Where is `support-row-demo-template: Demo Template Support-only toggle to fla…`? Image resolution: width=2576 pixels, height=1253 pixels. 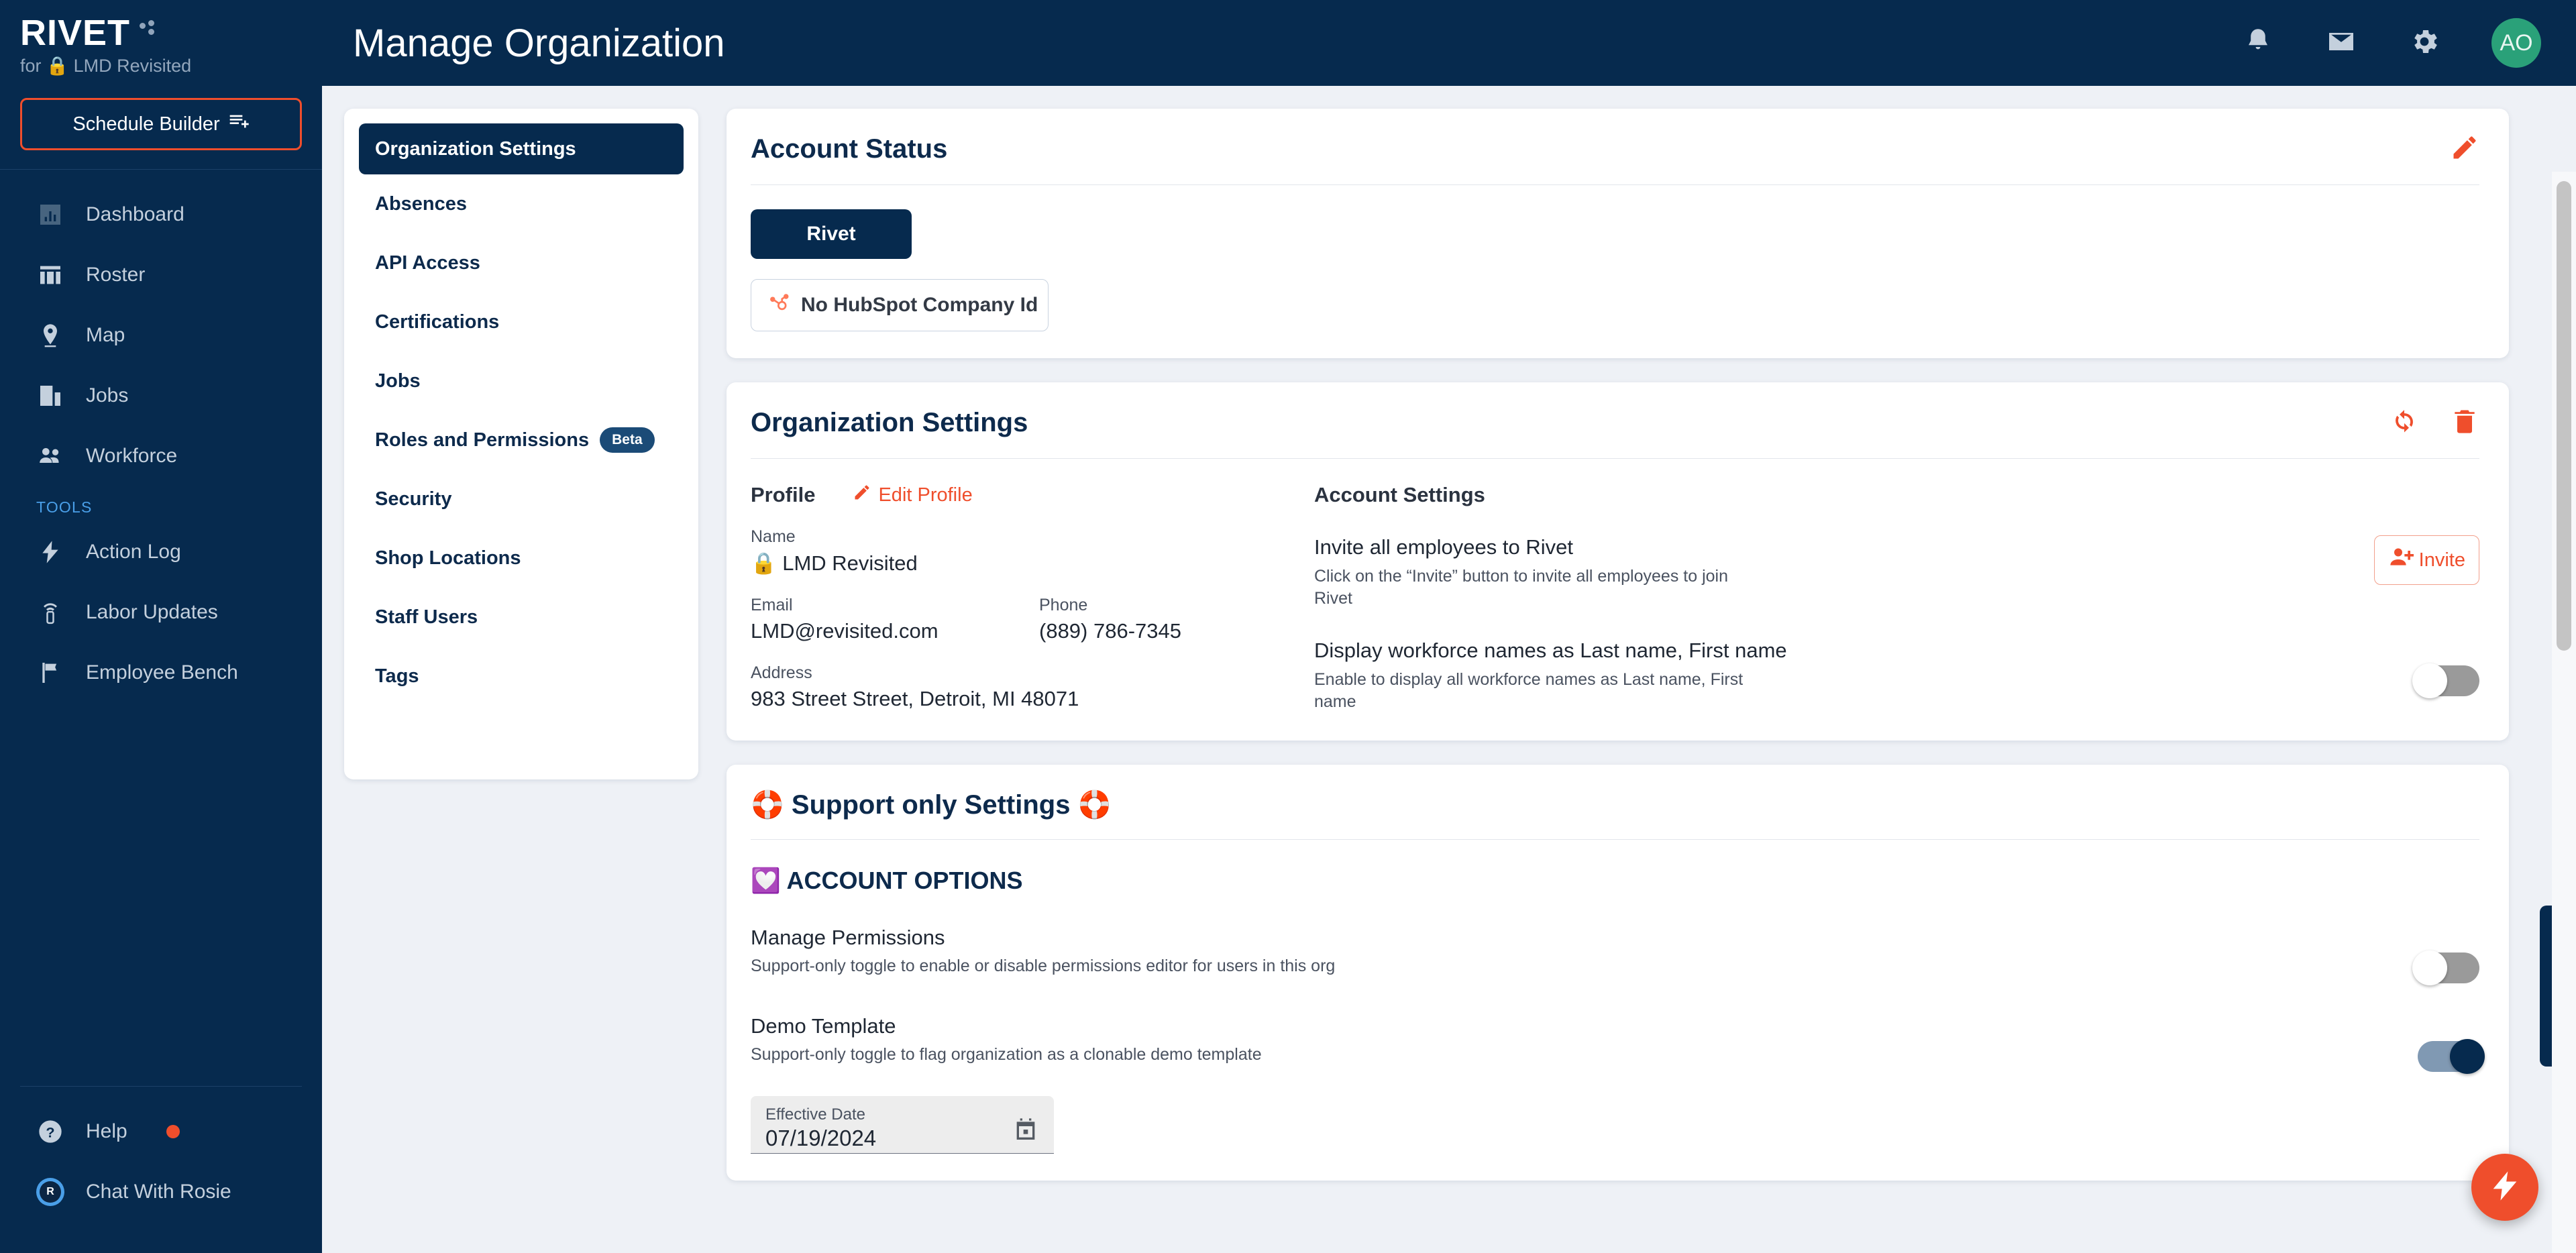 support-row-demo-template: Demo Template Support-only toggle to fla… is located at coordinates (1618, 1044).